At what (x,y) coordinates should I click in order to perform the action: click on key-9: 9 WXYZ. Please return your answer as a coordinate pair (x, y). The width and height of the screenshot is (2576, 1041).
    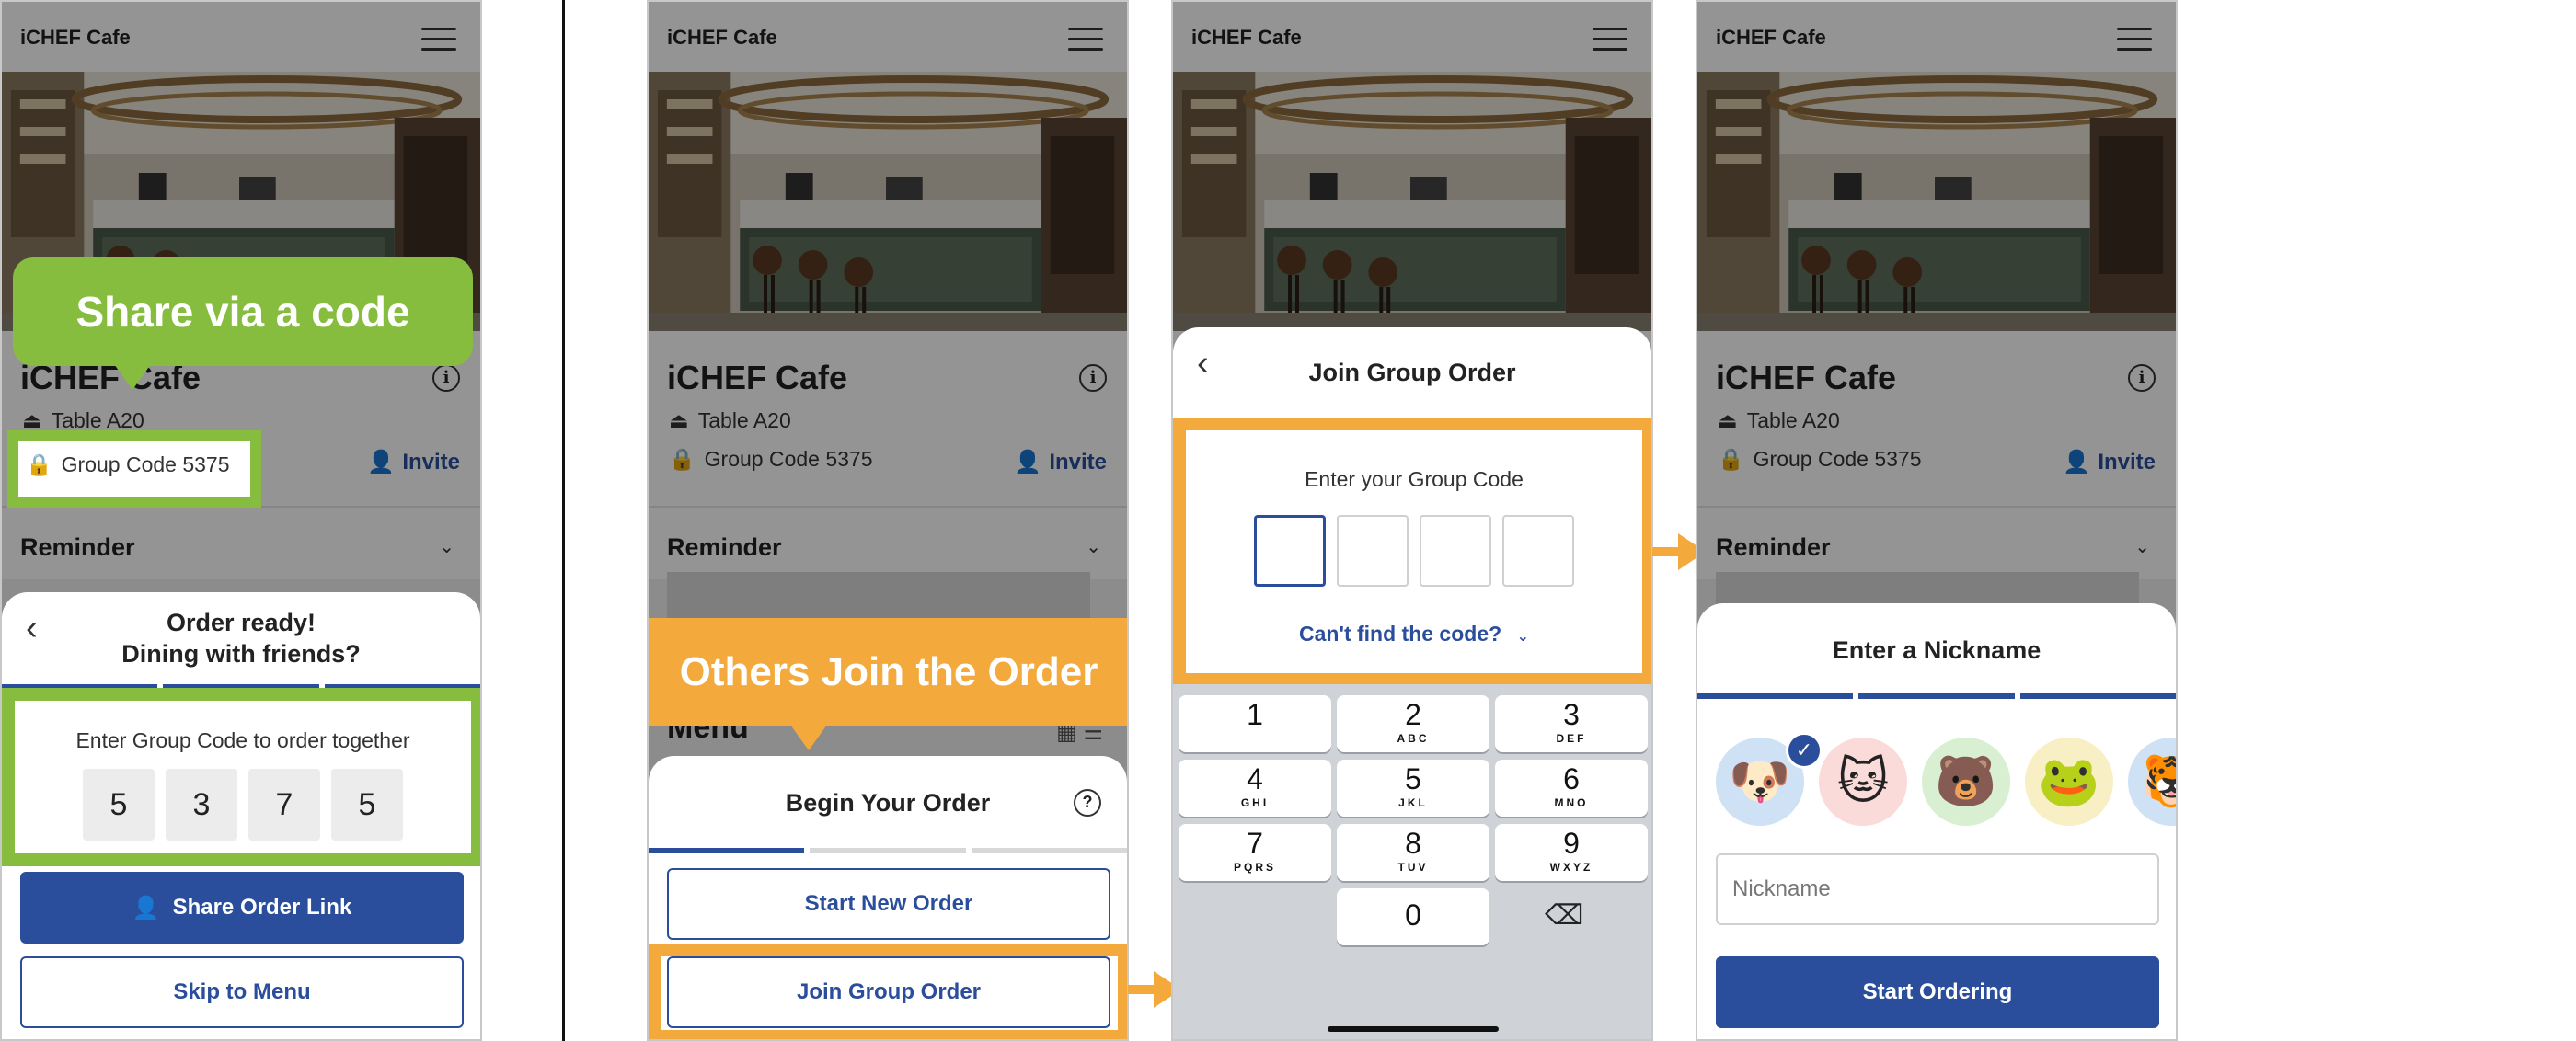
    Looking at the image, I should click on (1571, 852).